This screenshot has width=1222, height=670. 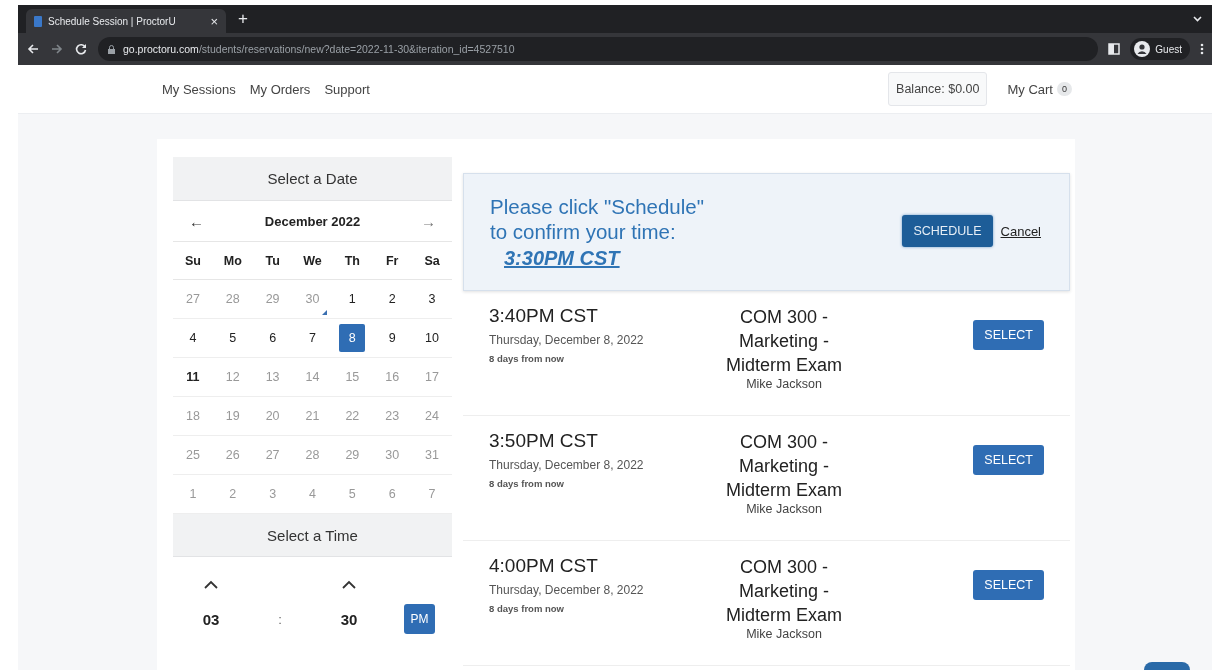 I want to click on weekday-label: Th, so click(x=352, y=261).